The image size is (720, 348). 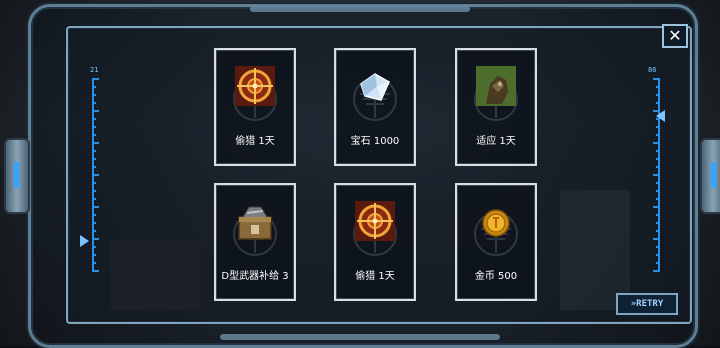 What do you see at coordinates (652, 70) in the screenshot?
I see `right-gauge-number: 86` at bounding box center [652, 70].